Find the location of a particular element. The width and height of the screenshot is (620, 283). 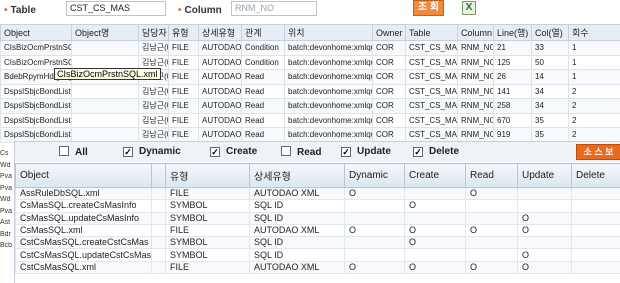

checkbox-dynamic: ✓ is located at coordinates (128, 152).